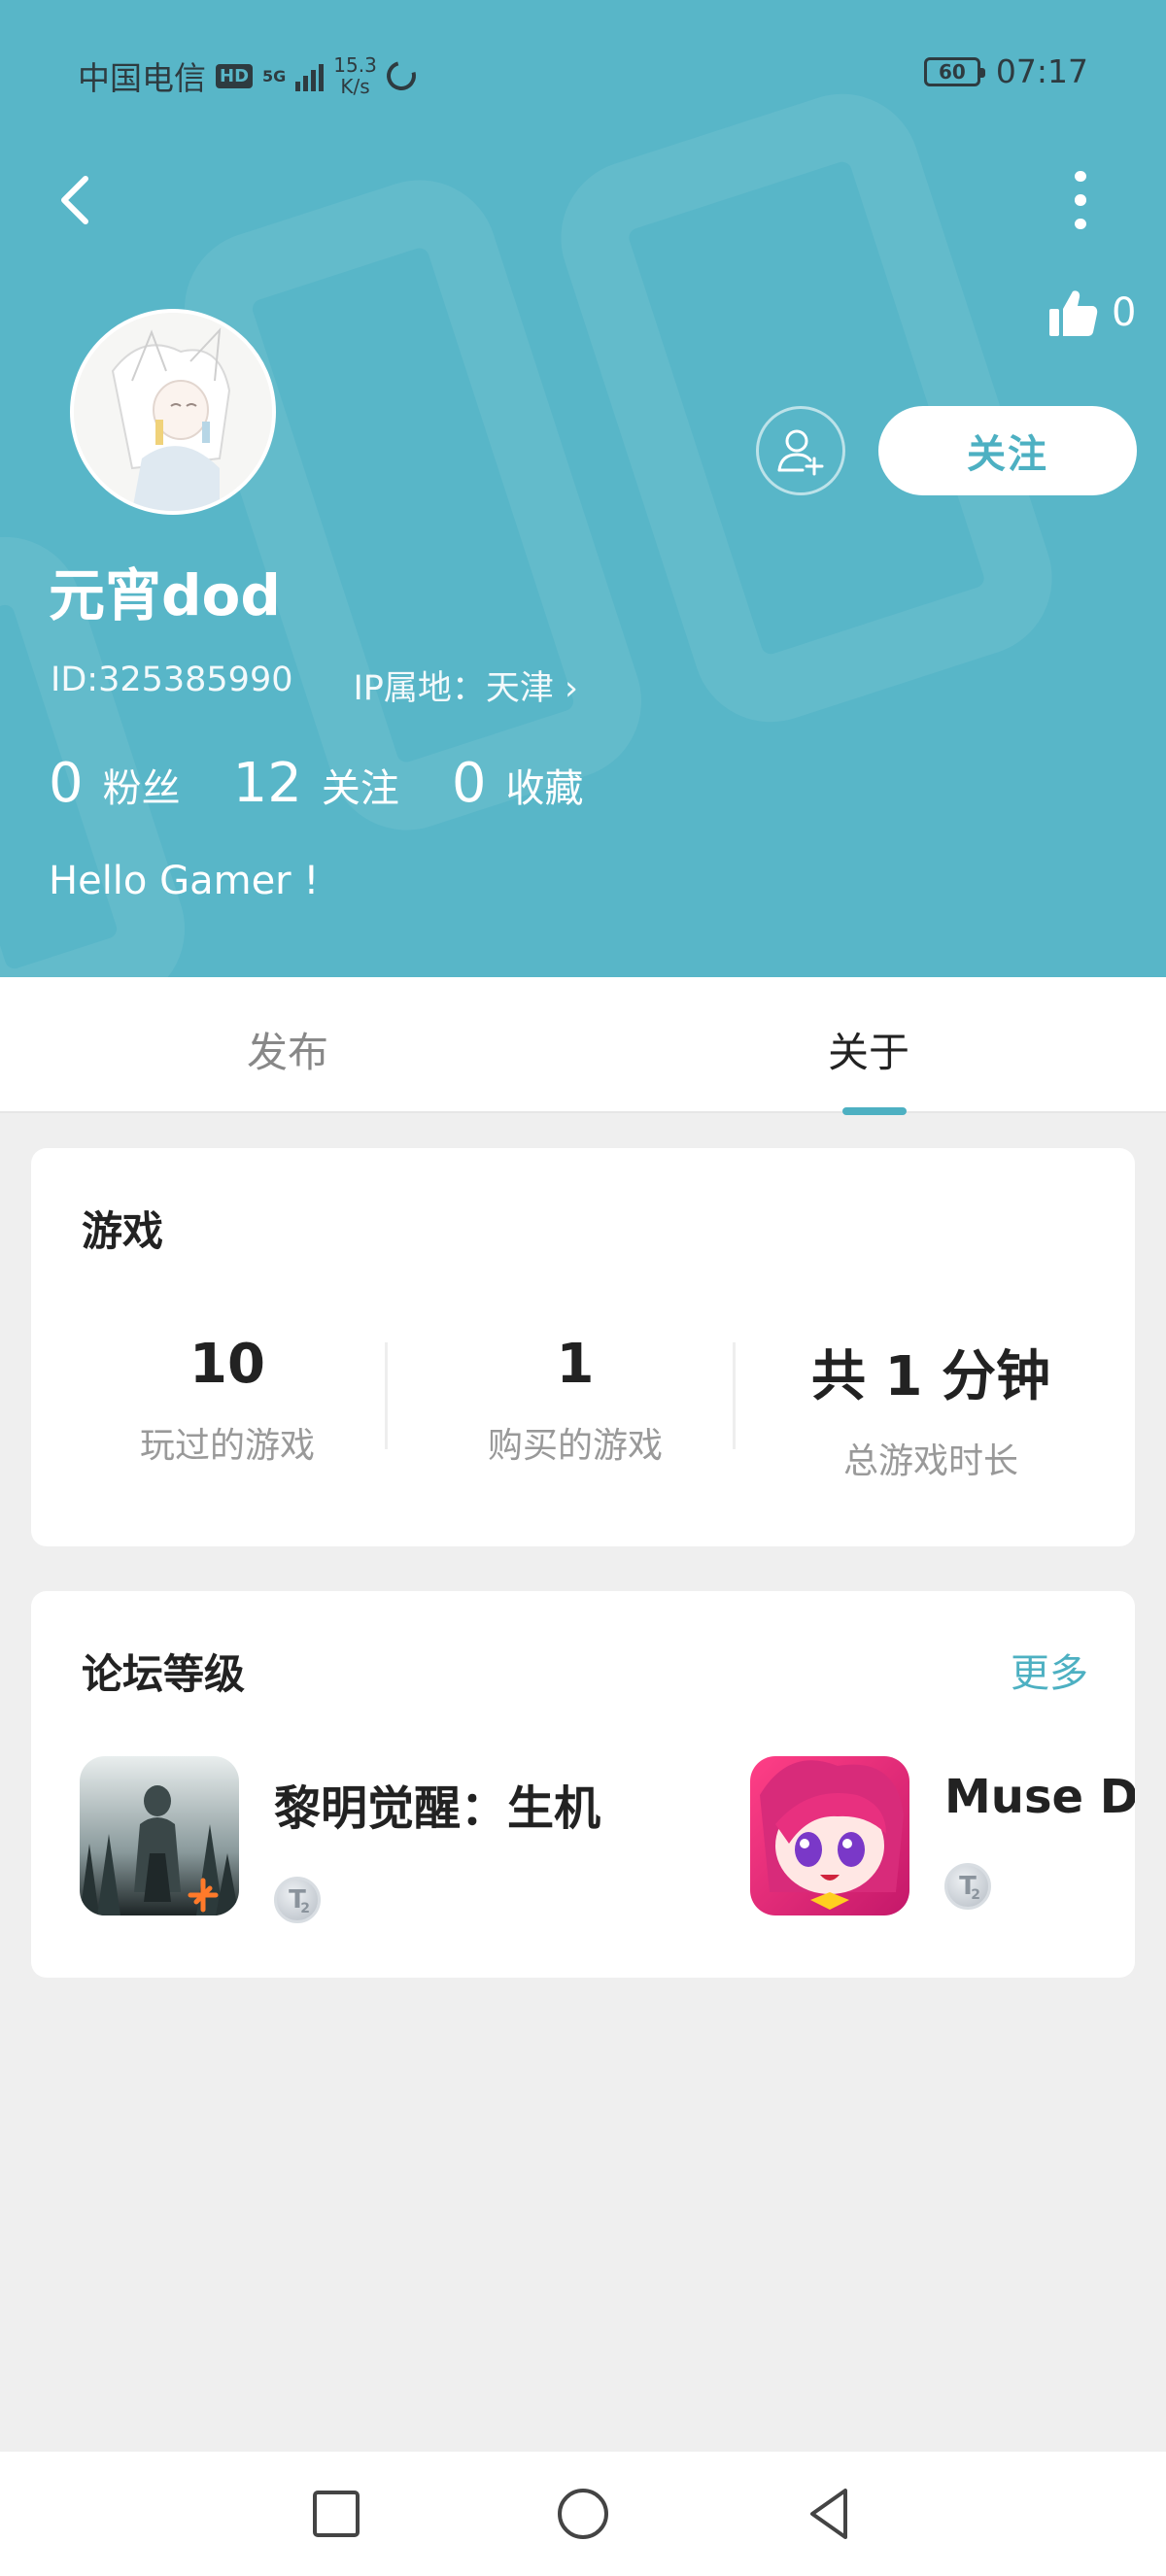  I want to click on home-button, so click(583, 2514).